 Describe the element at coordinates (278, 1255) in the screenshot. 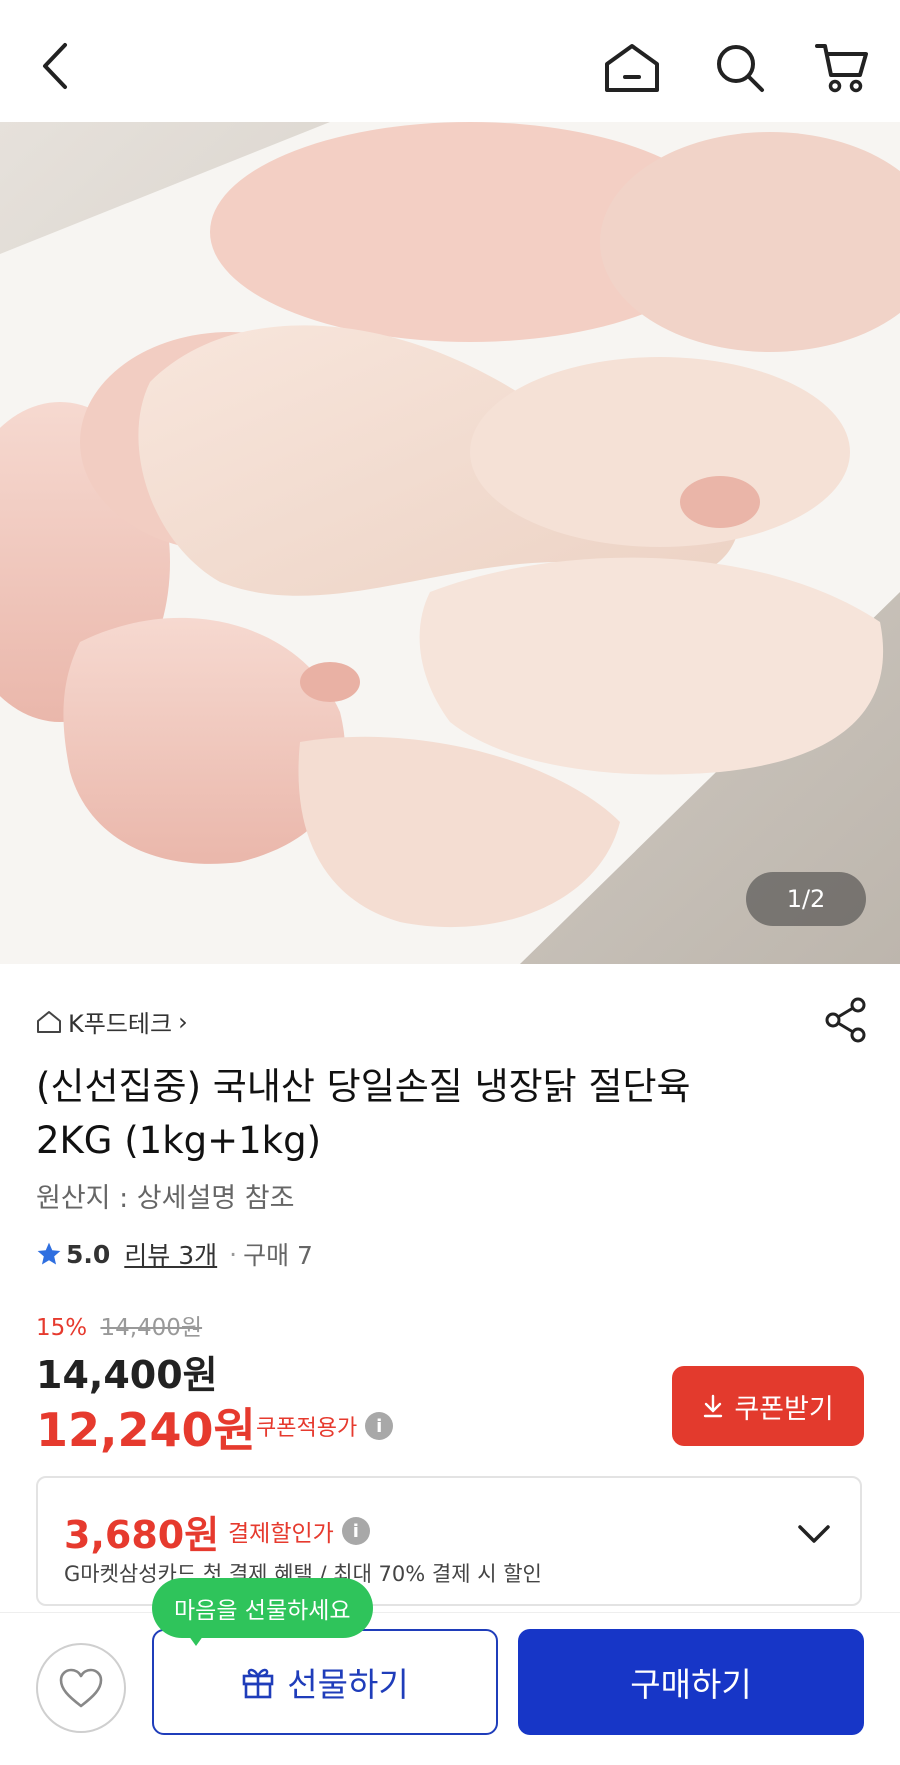

I see `purchase-count: 구매 7` at that location.